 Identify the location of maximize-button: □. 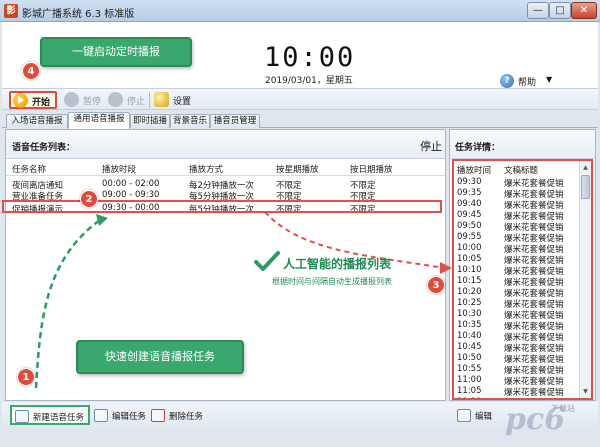
(560, 10).